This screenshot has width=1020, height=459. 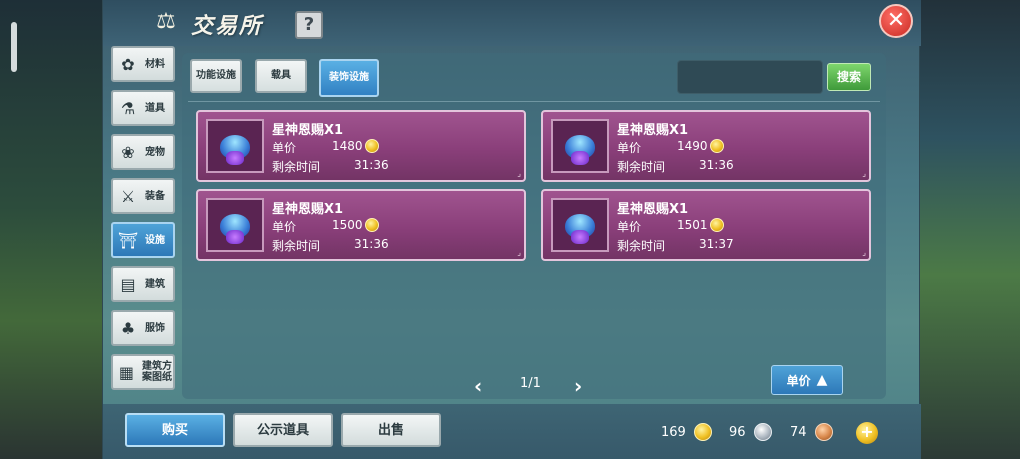 What do you see at coordinates (128, 240) in the screenshot?
I see `facility-icon: ⛩` at bounding box center [128, 240].